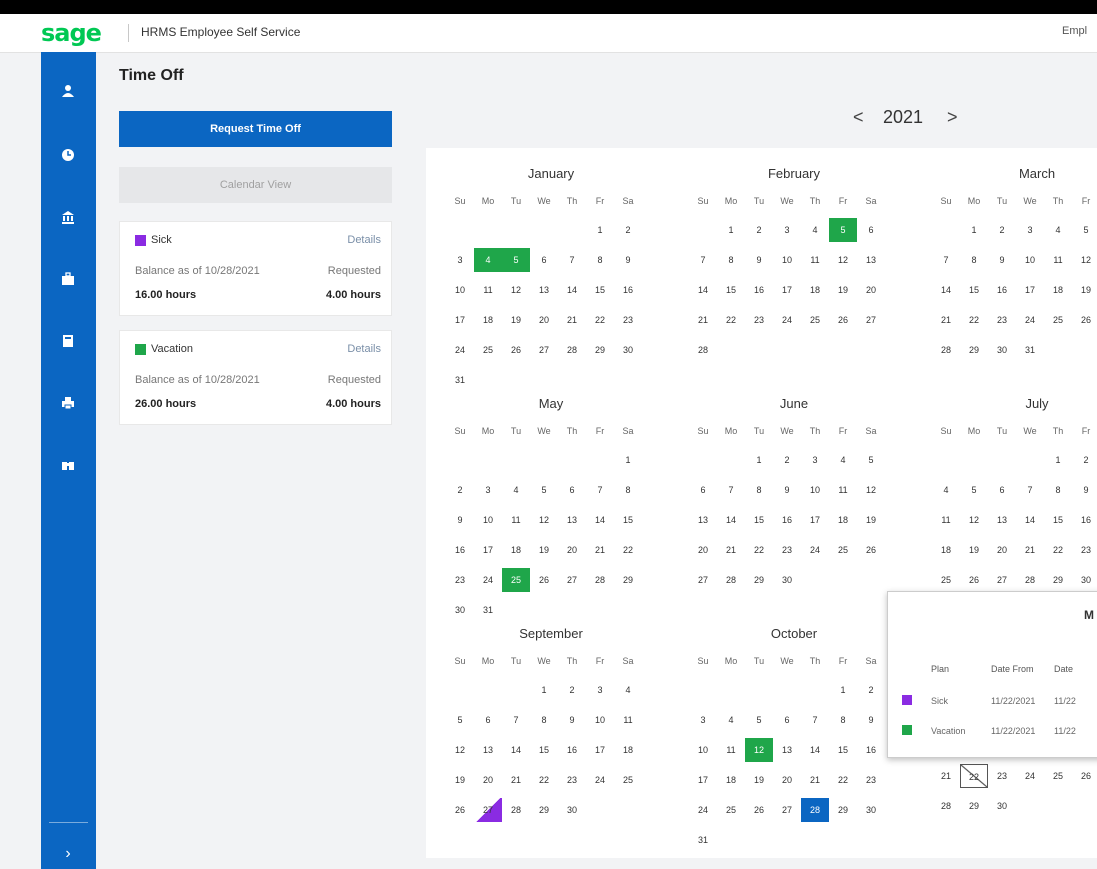  Describe the element at coordinates (68, 406) in the screenshot. I see `printer-icon` at that location.